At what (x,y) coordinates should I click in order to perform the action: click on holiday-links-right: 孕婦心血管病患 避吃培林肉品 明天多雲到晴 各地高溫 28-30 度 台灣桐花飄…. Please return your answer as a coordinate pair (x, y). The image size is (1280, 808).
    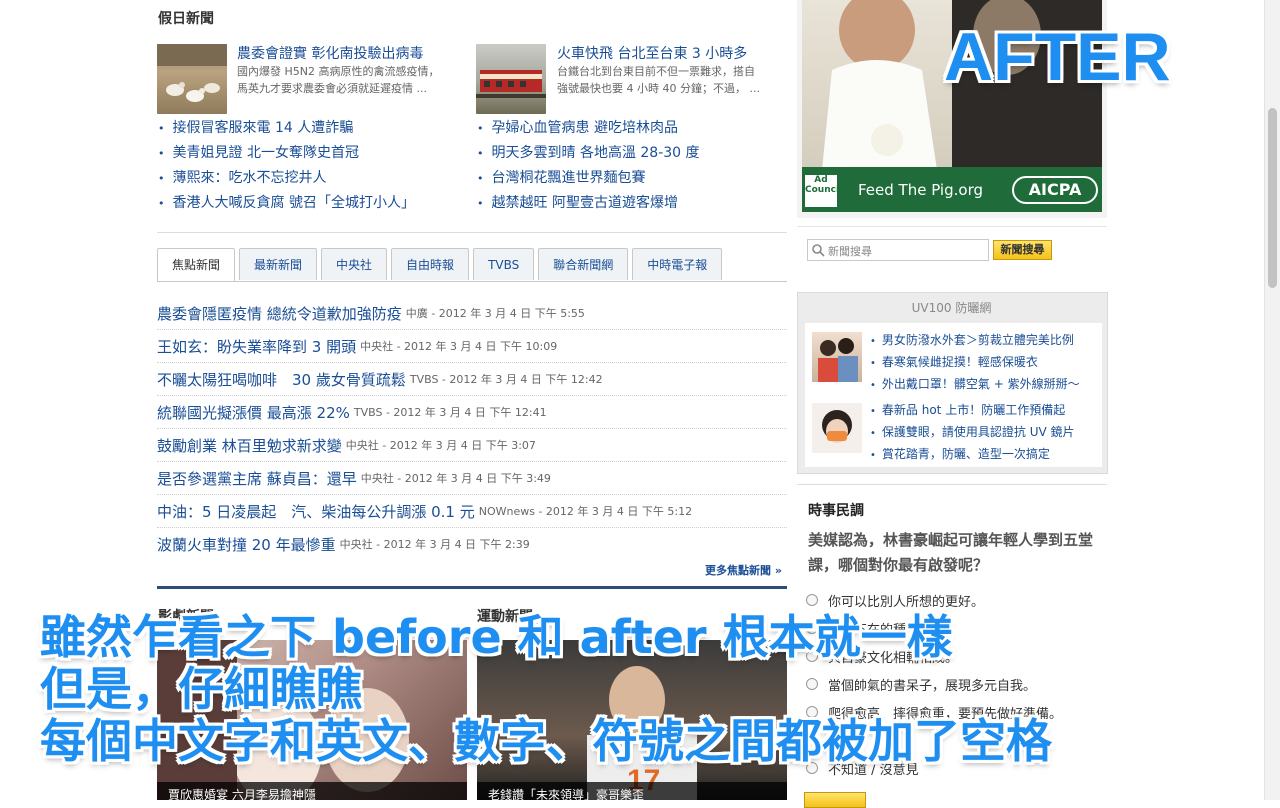
    Looking at the image, I should click on (588, 166).